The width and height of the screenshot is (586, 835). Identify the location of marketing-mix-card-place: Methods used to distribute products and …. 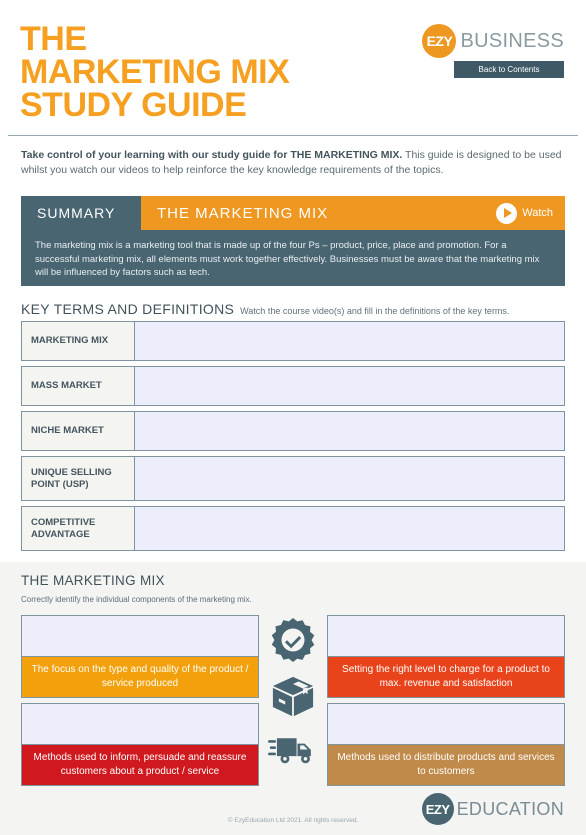
(446, 744).